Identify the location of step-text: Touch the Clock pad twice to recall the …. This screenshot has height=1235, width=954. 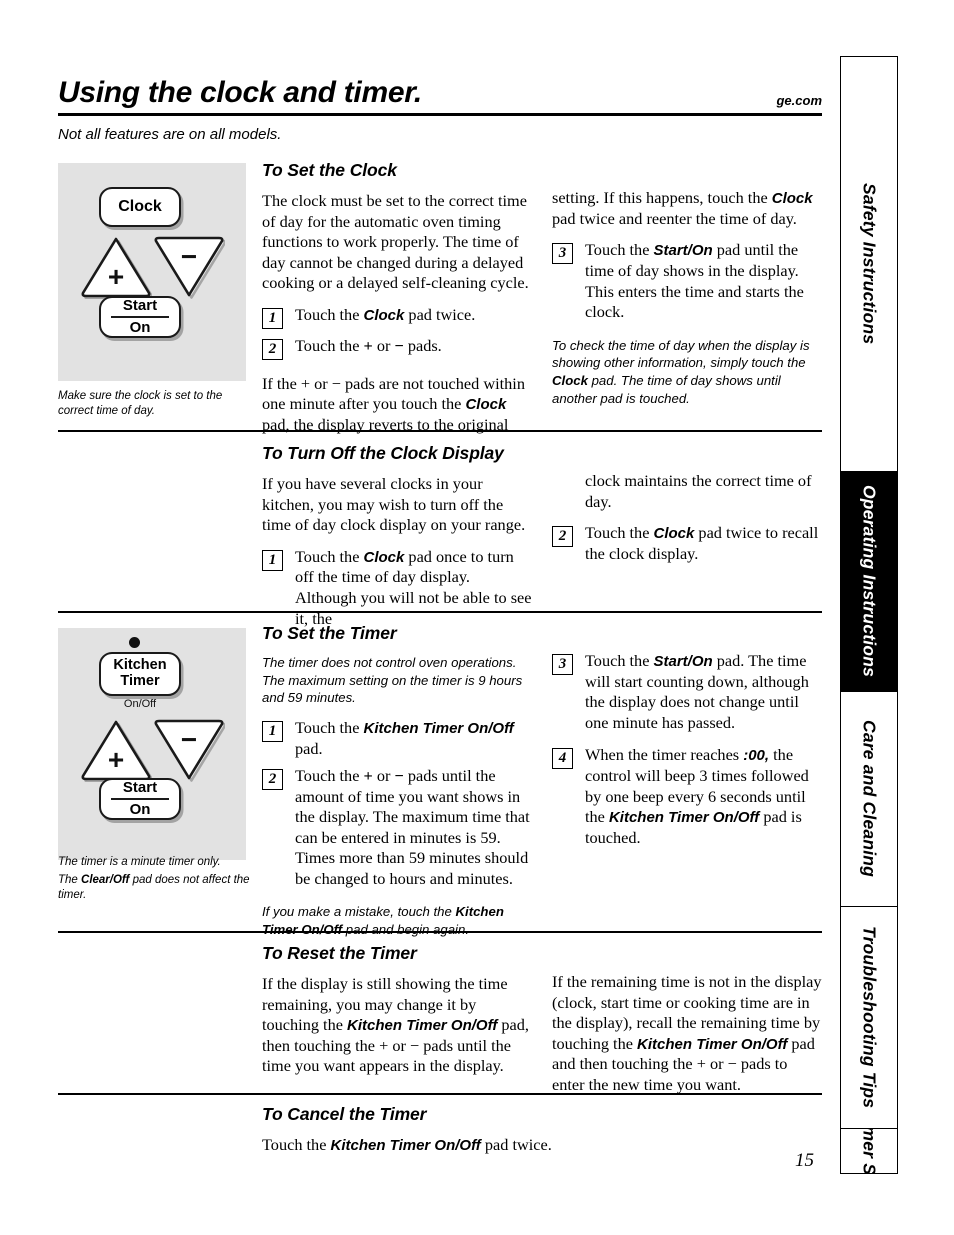
(702, 543).